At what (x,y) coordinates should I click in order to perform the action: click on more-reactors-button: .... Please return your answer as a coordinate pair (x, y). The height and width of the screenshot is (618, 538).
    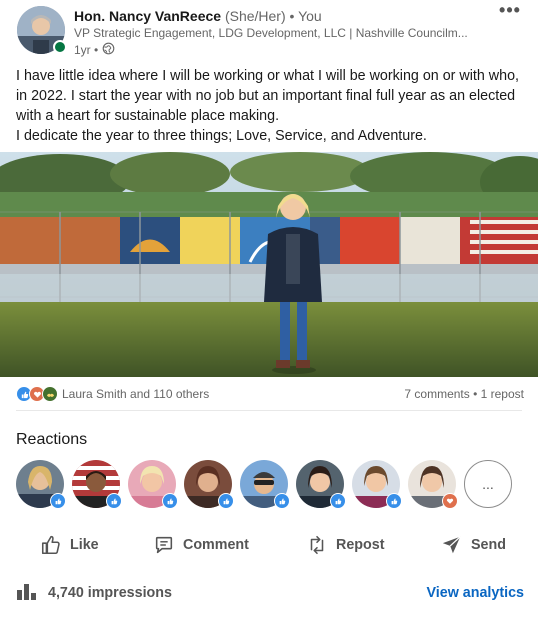
    Looking at the image, I should click on (488, 484).